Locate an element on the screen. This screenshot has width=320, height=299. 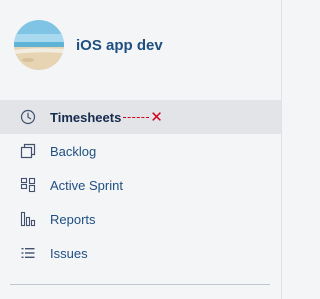
nav-item-reports: Reports is located at coordinates (140, 219).